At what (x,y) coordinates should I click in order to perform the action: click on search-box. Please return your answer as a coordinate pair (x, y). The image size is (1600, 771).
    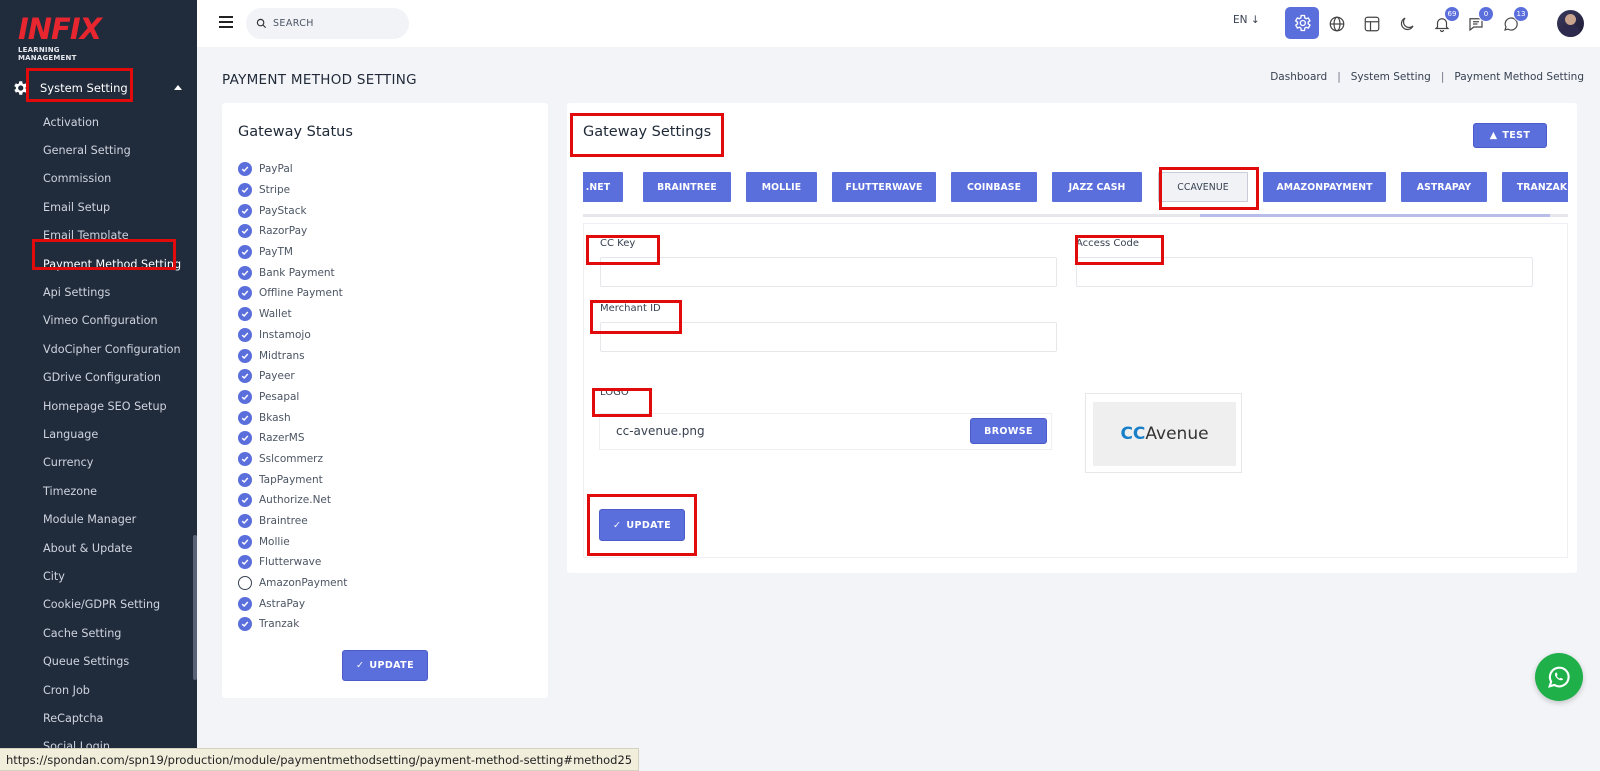
    Looking at the image, I should click on (327, 23).